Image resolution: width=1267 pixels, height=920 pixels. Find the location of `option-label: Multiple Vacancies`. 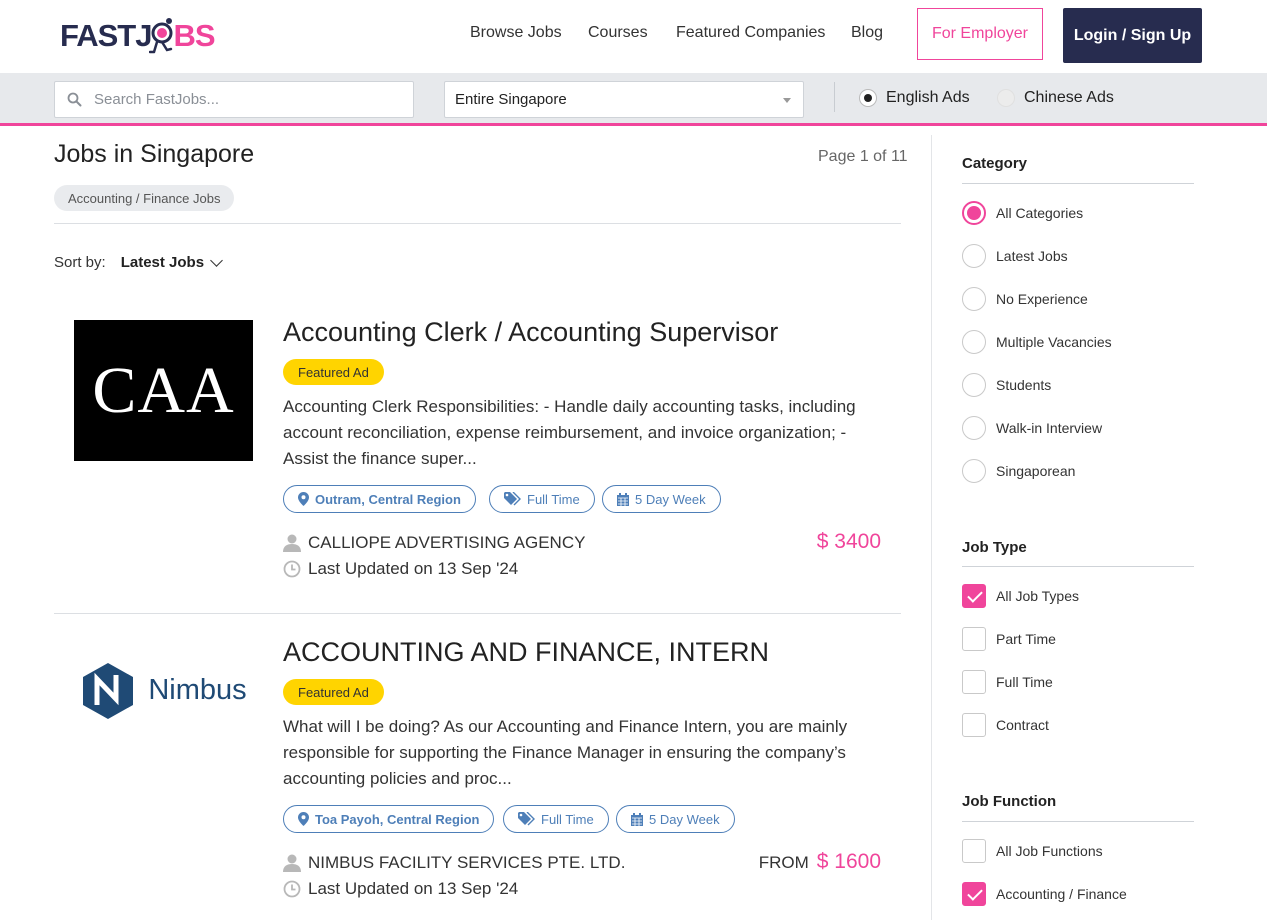

option-label: Multiple Vacancies is located at coordinates (1054, 342).